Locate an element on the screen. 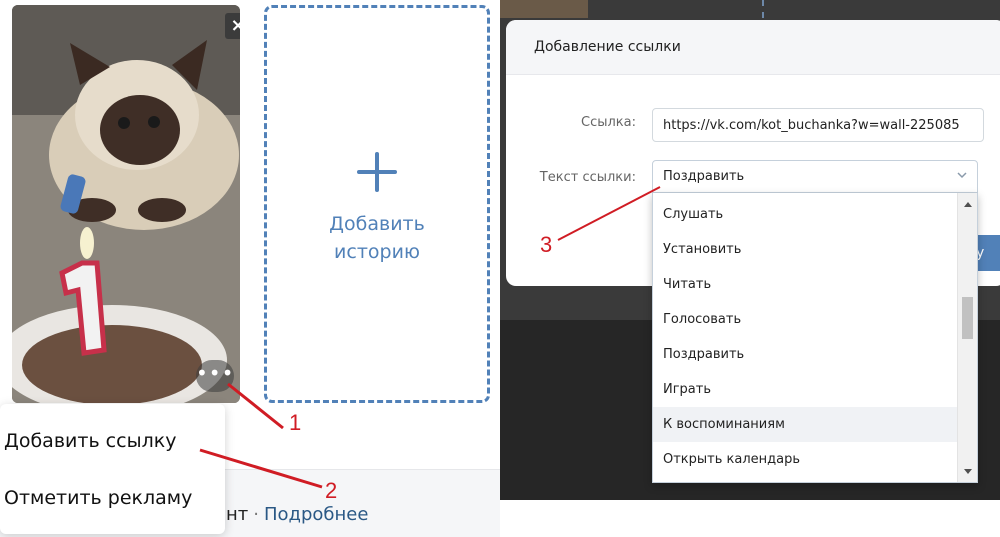 The width and height of the screenshot is (1000, 537). plus-icon is located at coordinates (377, 172).